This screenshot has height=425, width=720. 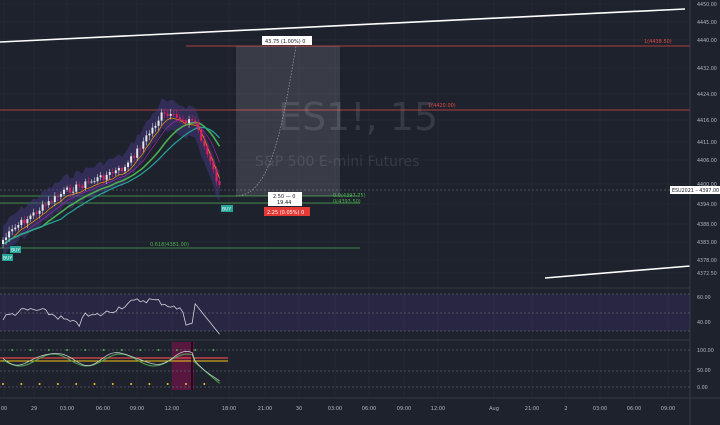 I want to click on time-tick-label: 18:00, so click(x=229, y=409).